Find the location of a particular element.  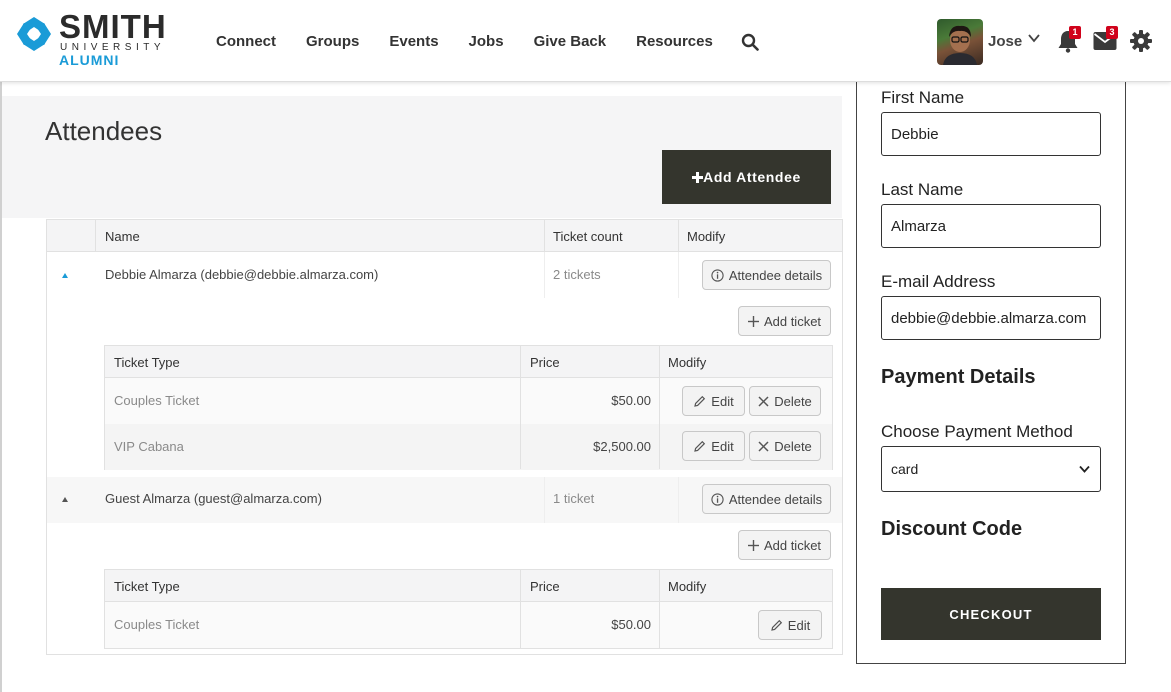

nav-jobs: Jobs is located at coordinates (486, 41).